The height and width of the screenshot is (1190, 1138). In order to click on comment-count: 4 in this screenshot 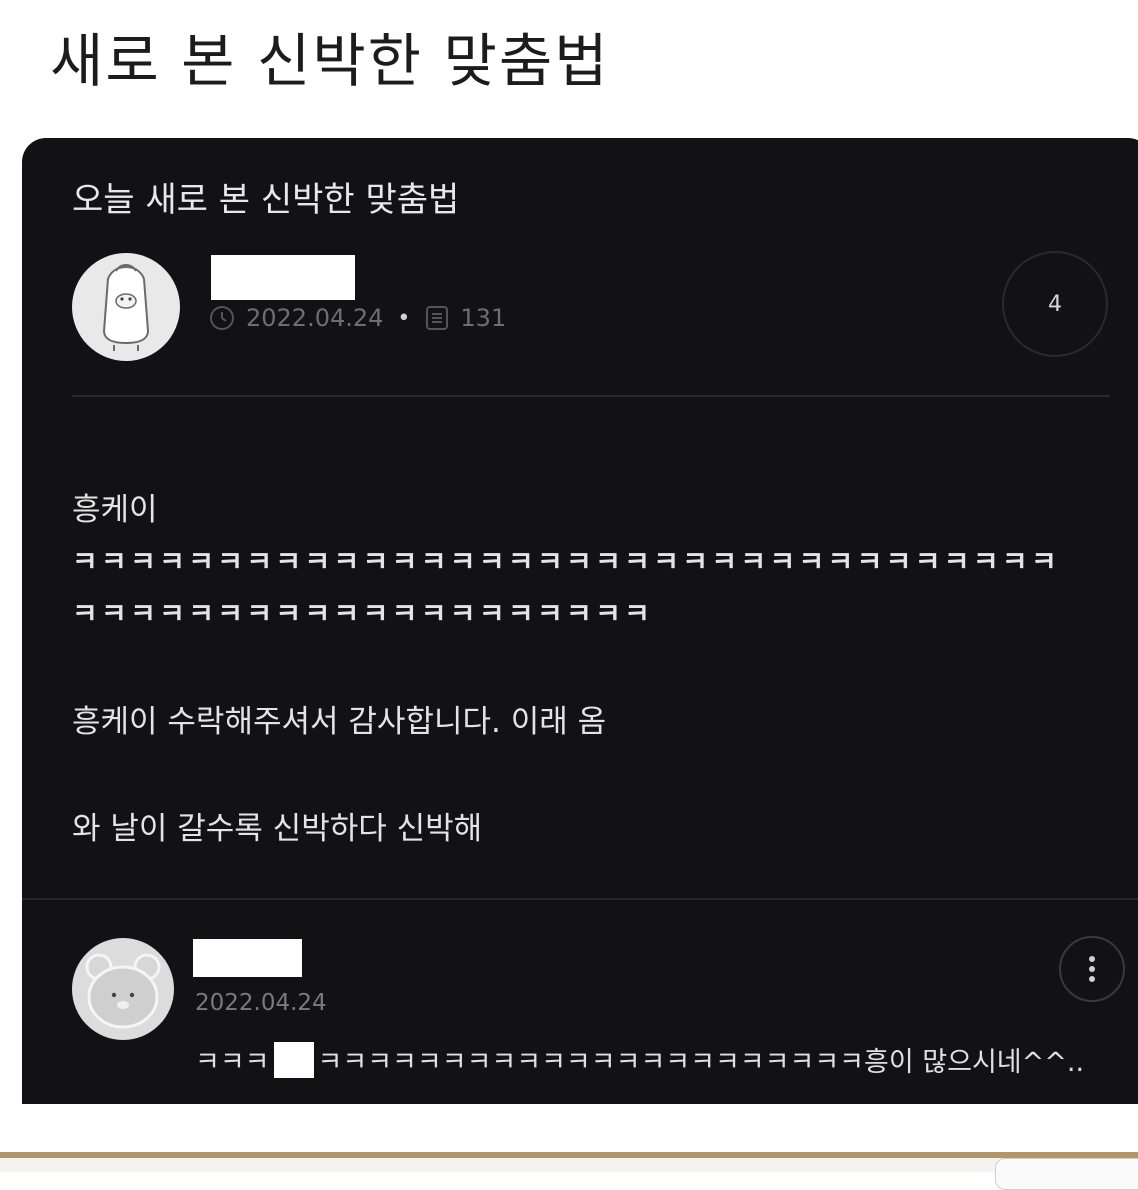, I will do `click(1055, 304)`.